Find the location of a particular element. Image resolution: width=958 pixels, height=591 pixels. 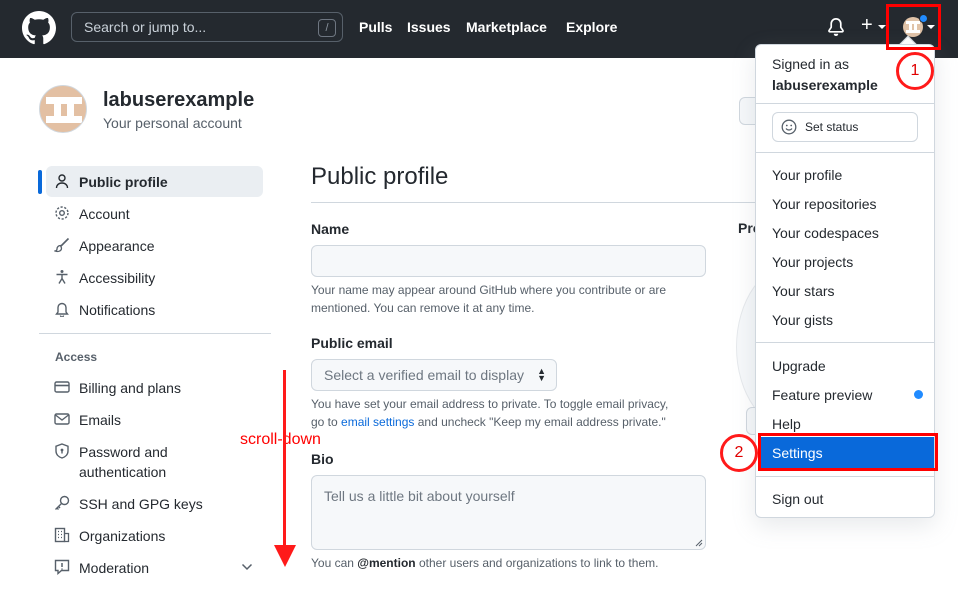

menu-your-gists: Your gists is located at coordinates (802, 320).